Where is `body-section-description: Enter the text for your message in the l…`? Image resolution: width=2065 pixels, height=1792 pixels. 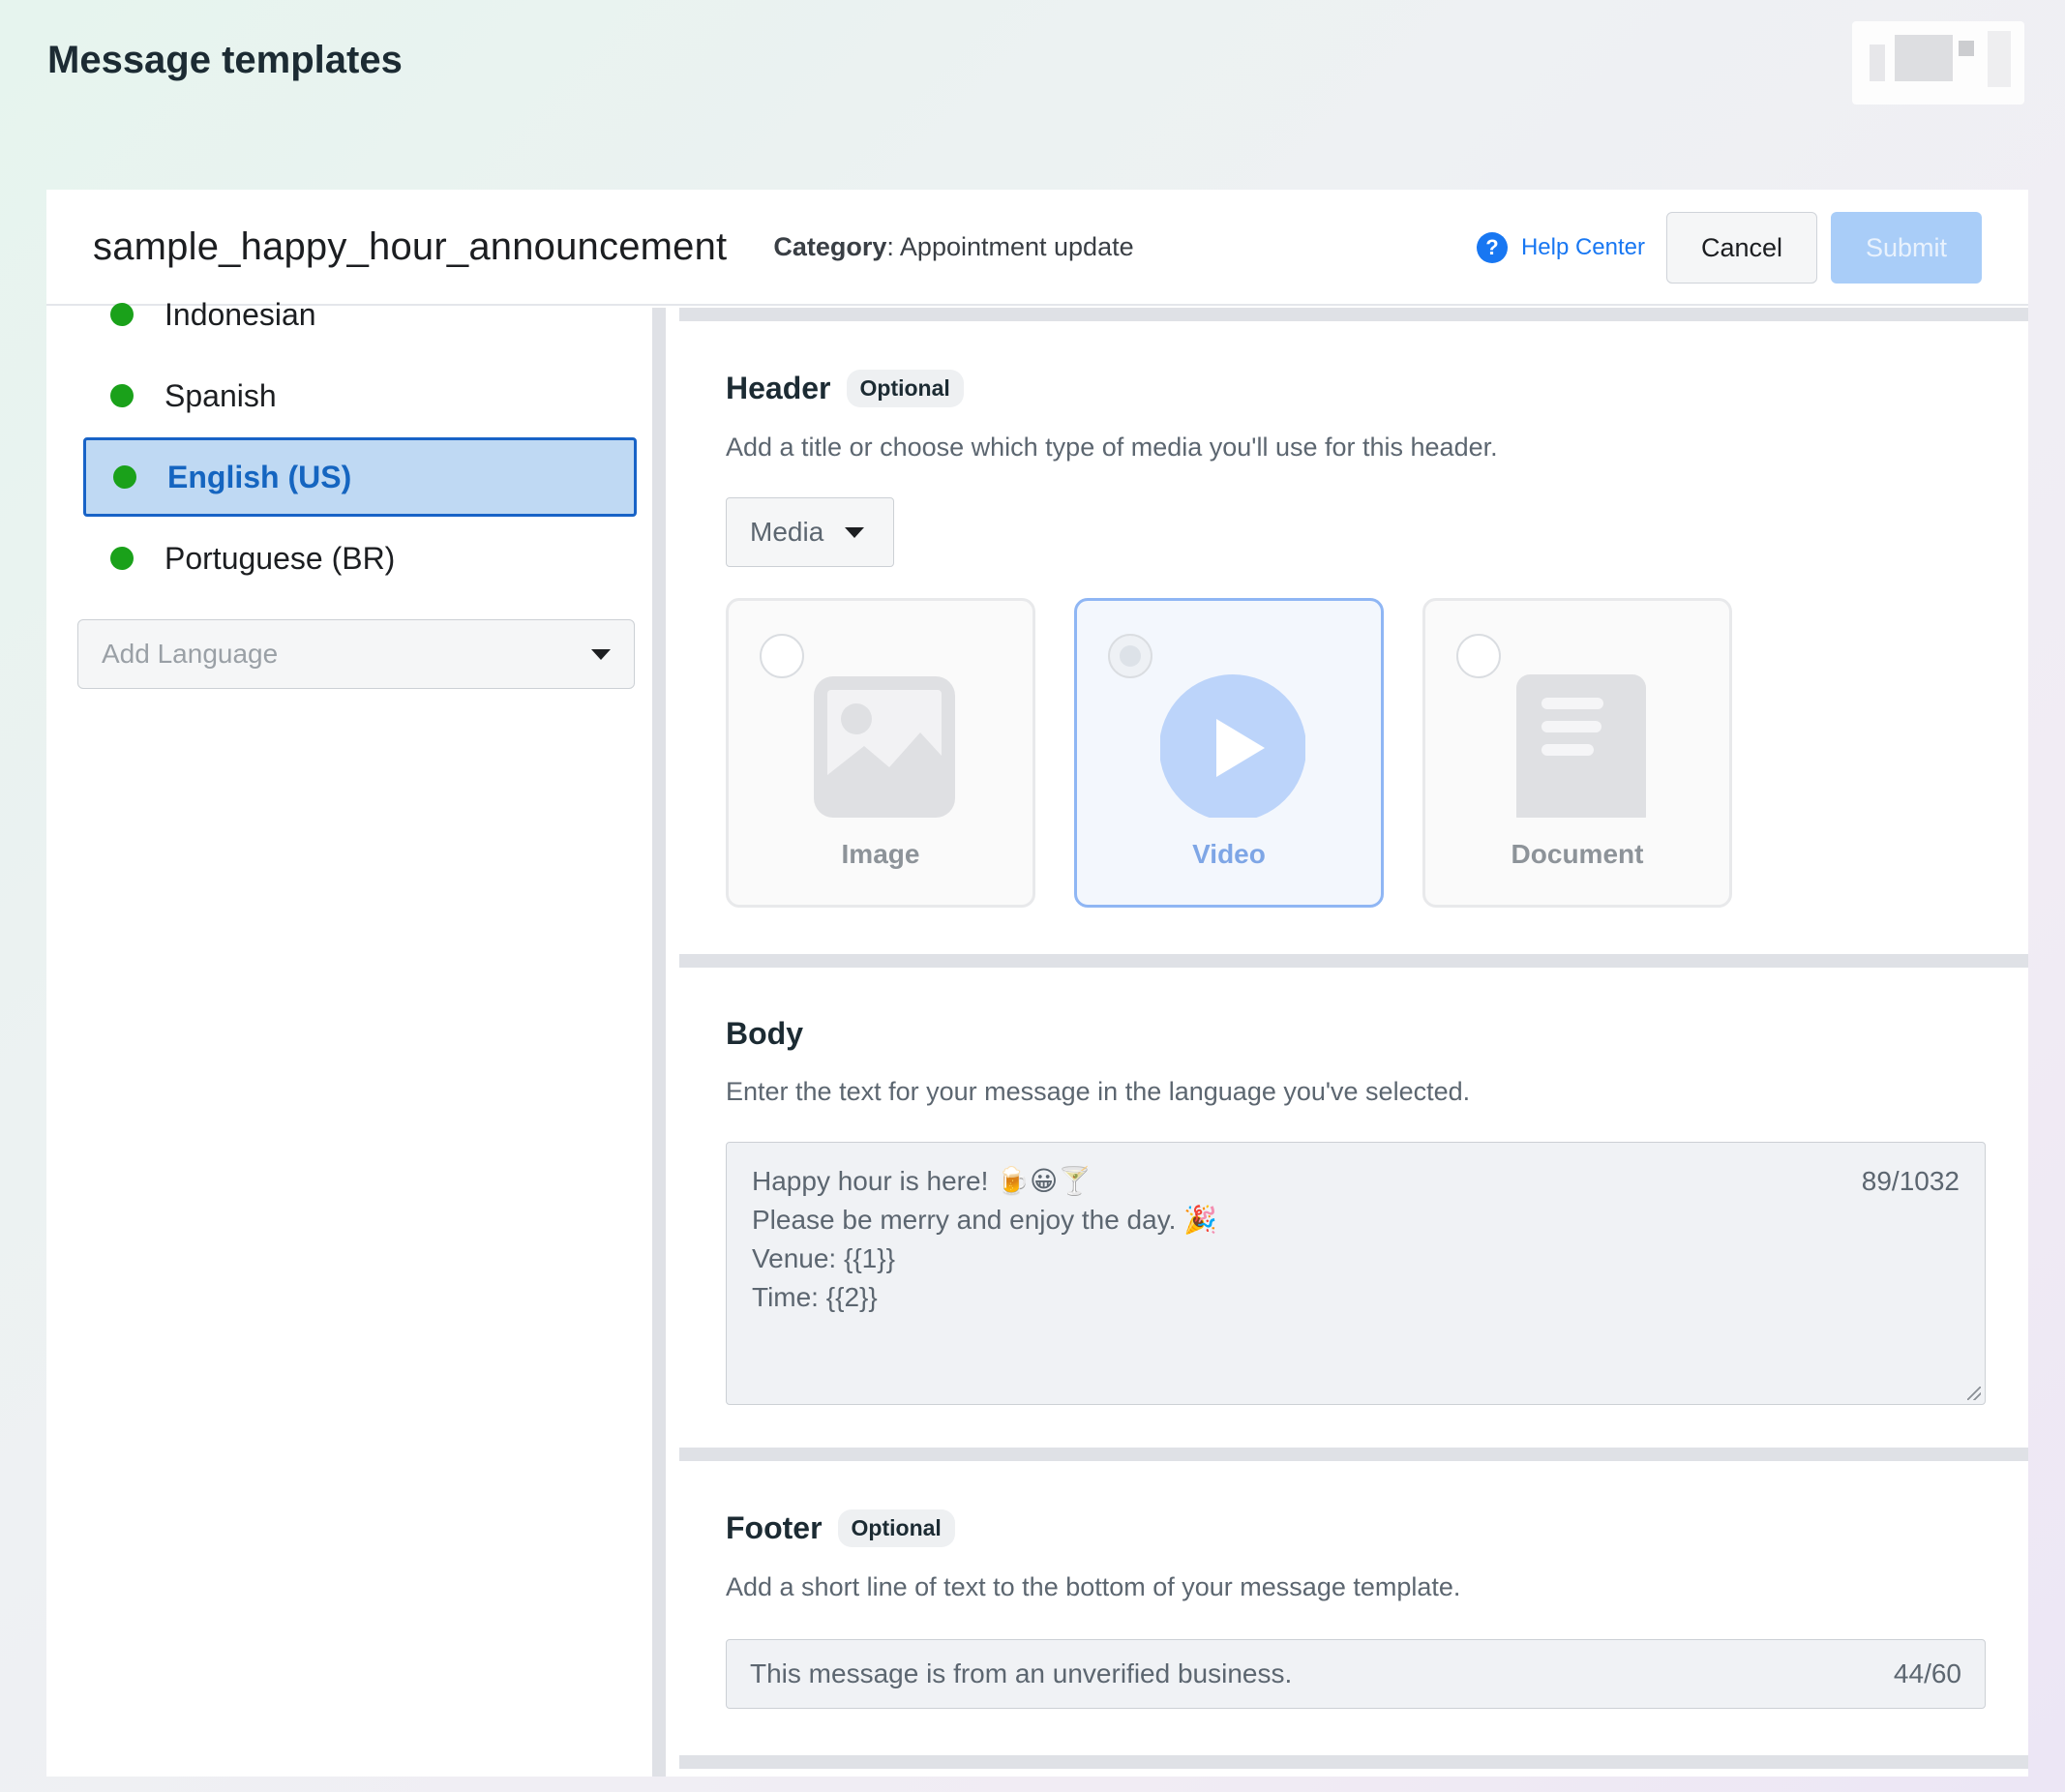 body-section-description: Enter the text for your message in the l… is located at coordinates (1098, 1091).